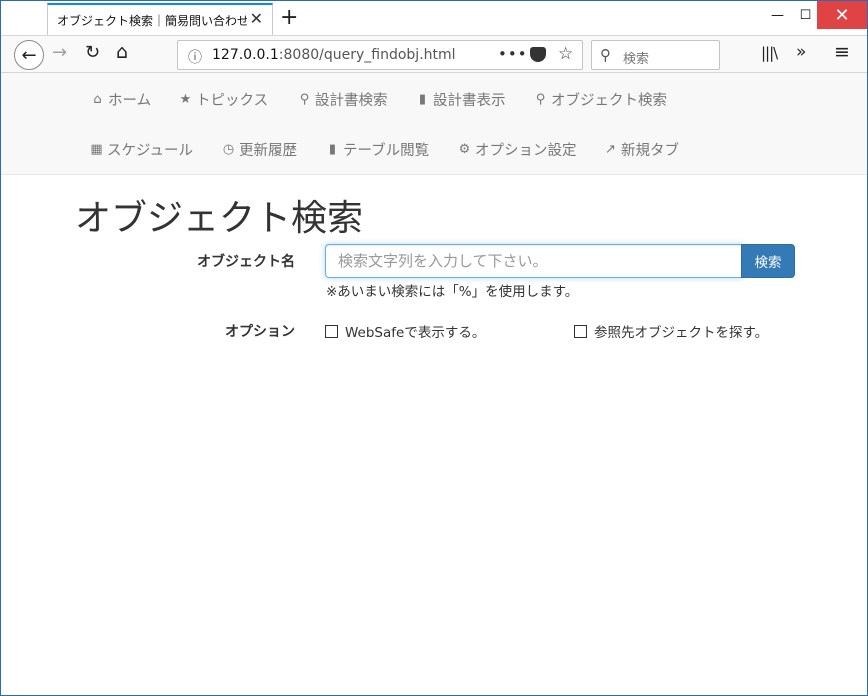 This screenshot has height=696, width=868. Describe the element at coordinates (268, 150) in the screenshot. I see `nav-item-label: 更新履歴` at that location.